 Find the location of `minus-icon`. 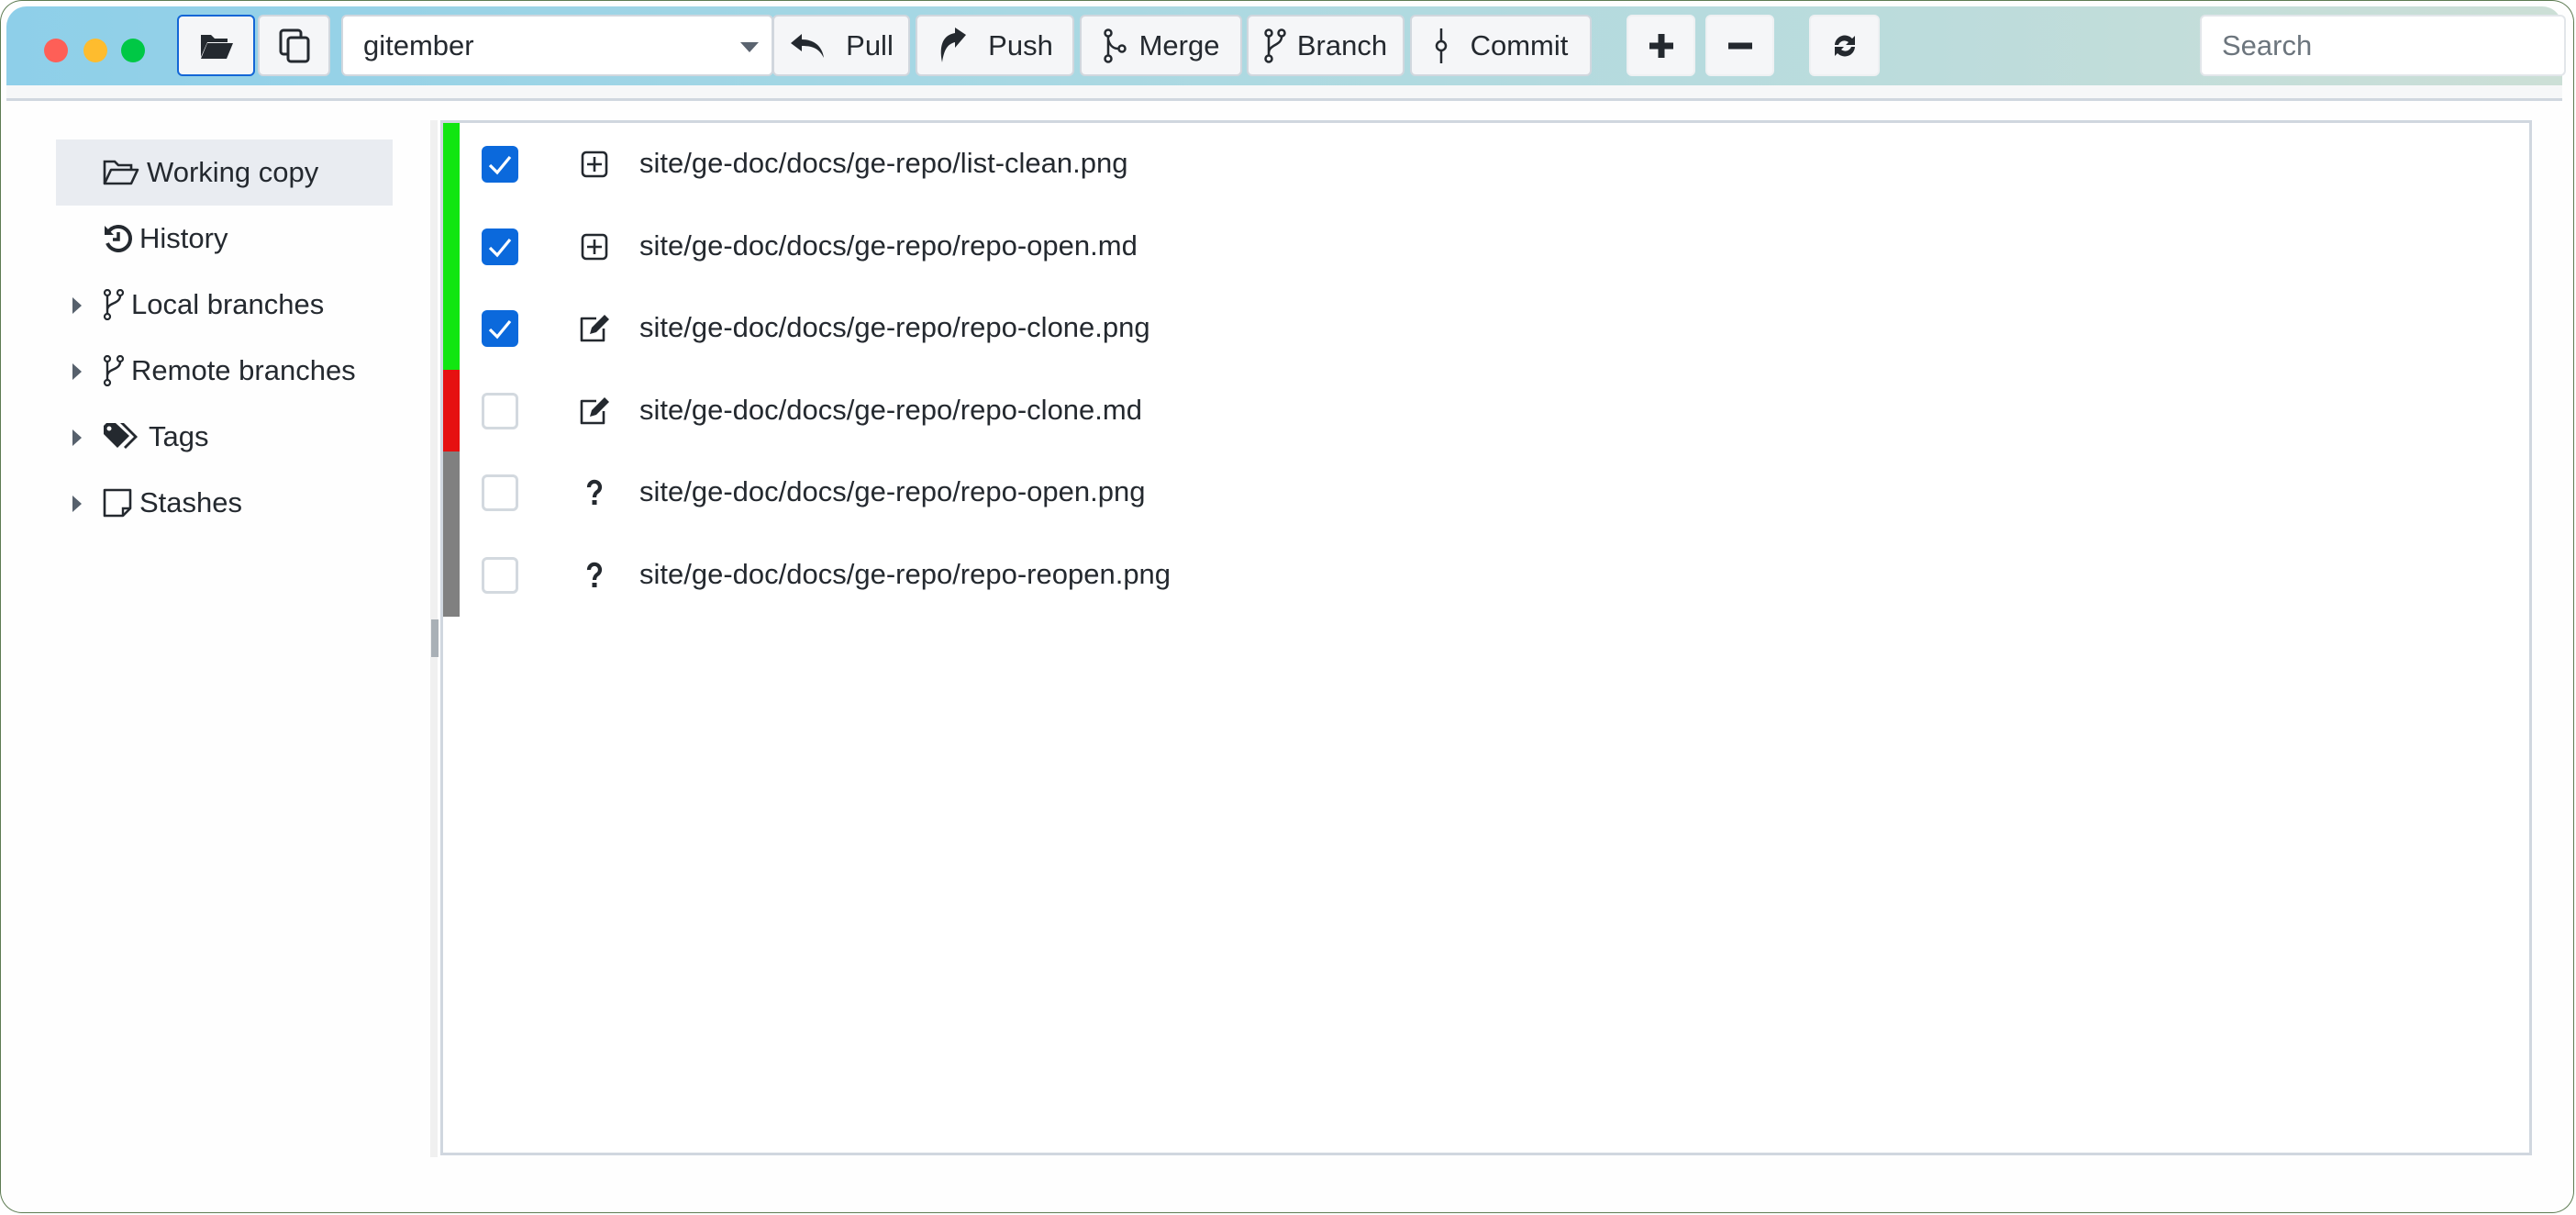

minus-icon is located at coordinates (1740, 45).